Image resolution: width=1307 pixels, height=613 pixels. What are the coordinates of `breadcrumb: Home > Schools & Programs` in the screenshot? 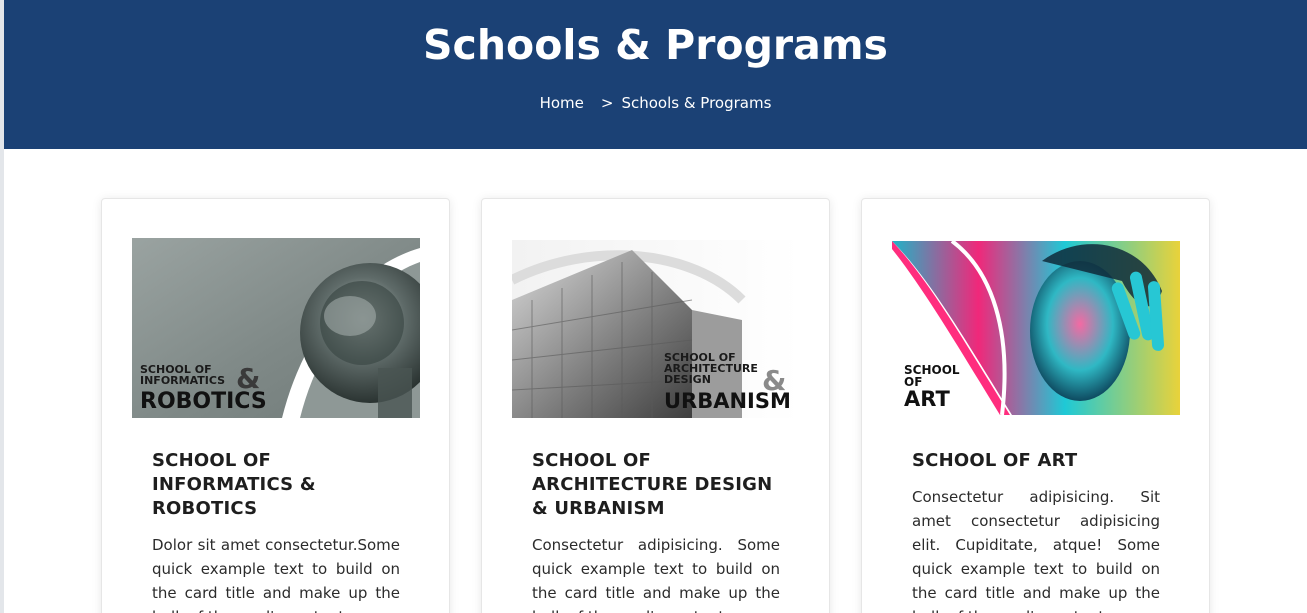 It's located at (655, 103).